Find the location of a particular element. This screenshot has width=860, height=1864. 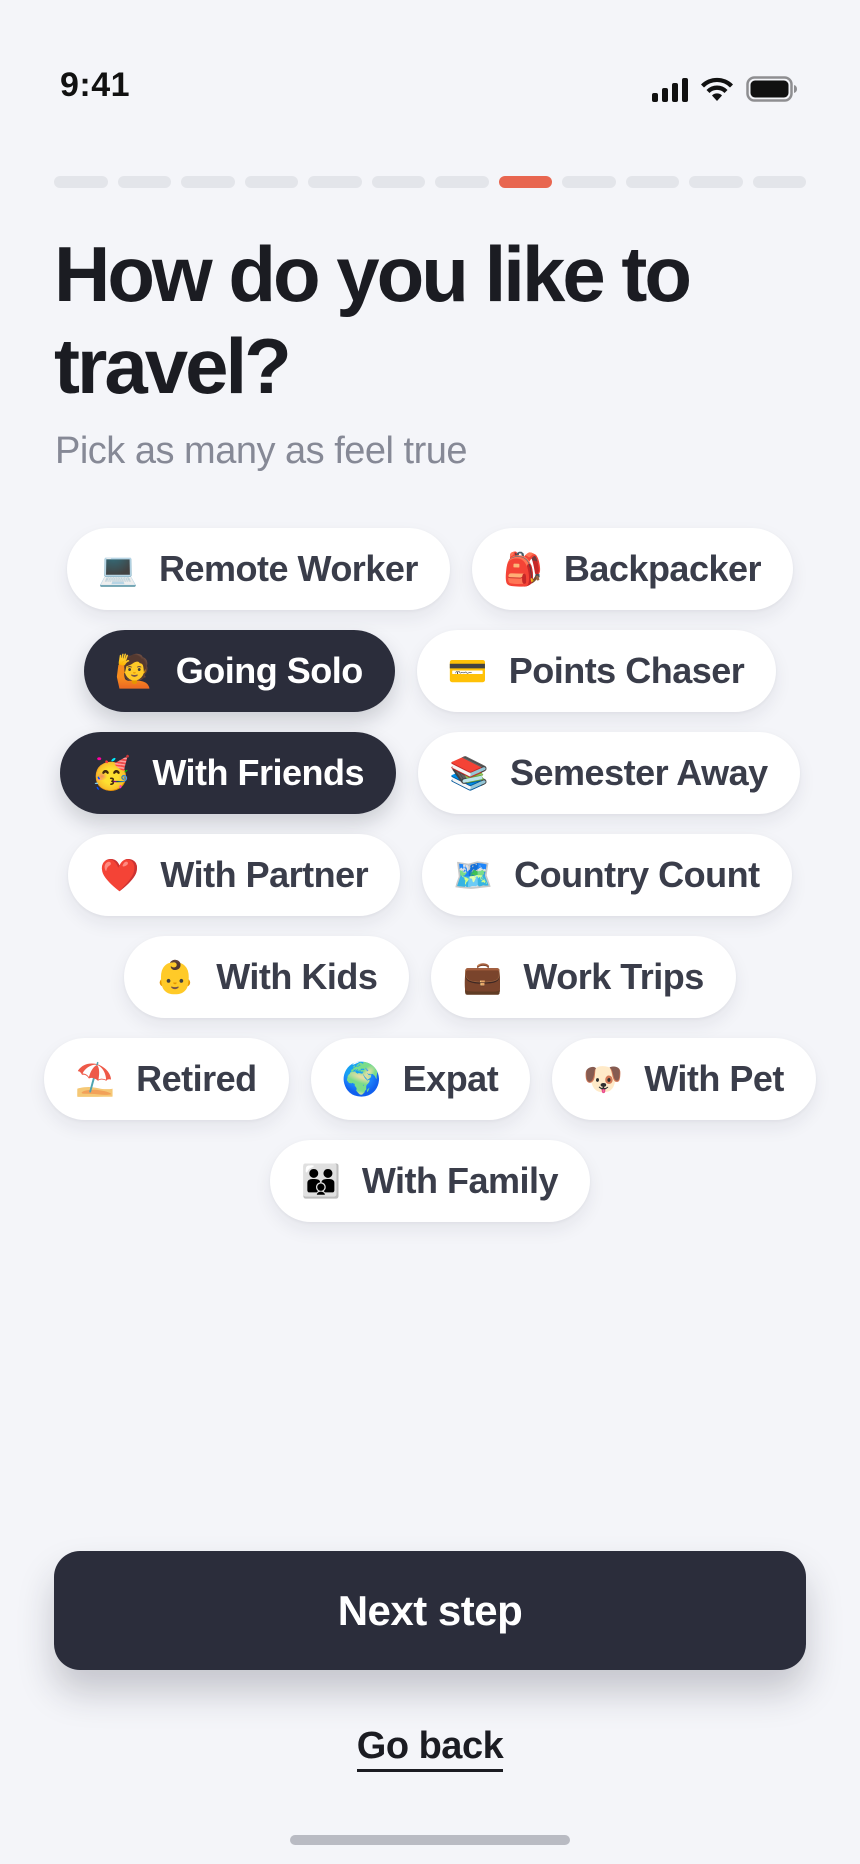

option-chip-retired: ⛱️ Retired is located at coordinates (166, 1079).